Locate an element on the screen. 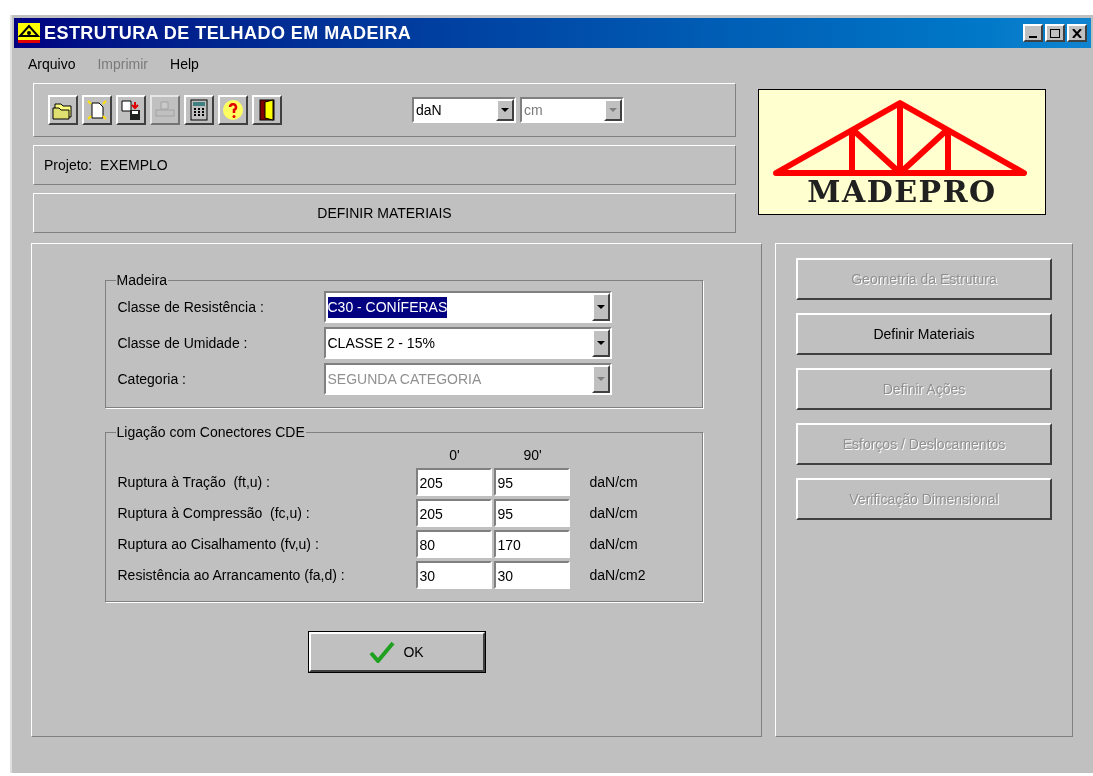  unit-dropdown: daN is located at coordinates (464, 110).